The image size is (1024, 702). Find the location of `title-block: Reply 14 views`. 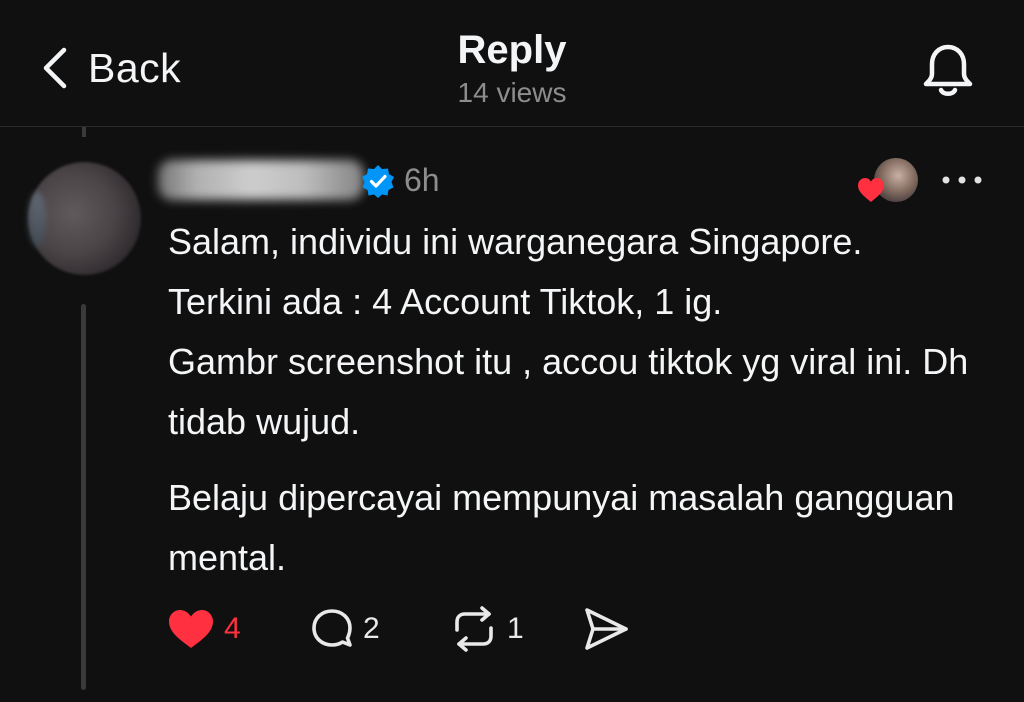

title-block: Reply 14 views is located at coordinates (512, 68).